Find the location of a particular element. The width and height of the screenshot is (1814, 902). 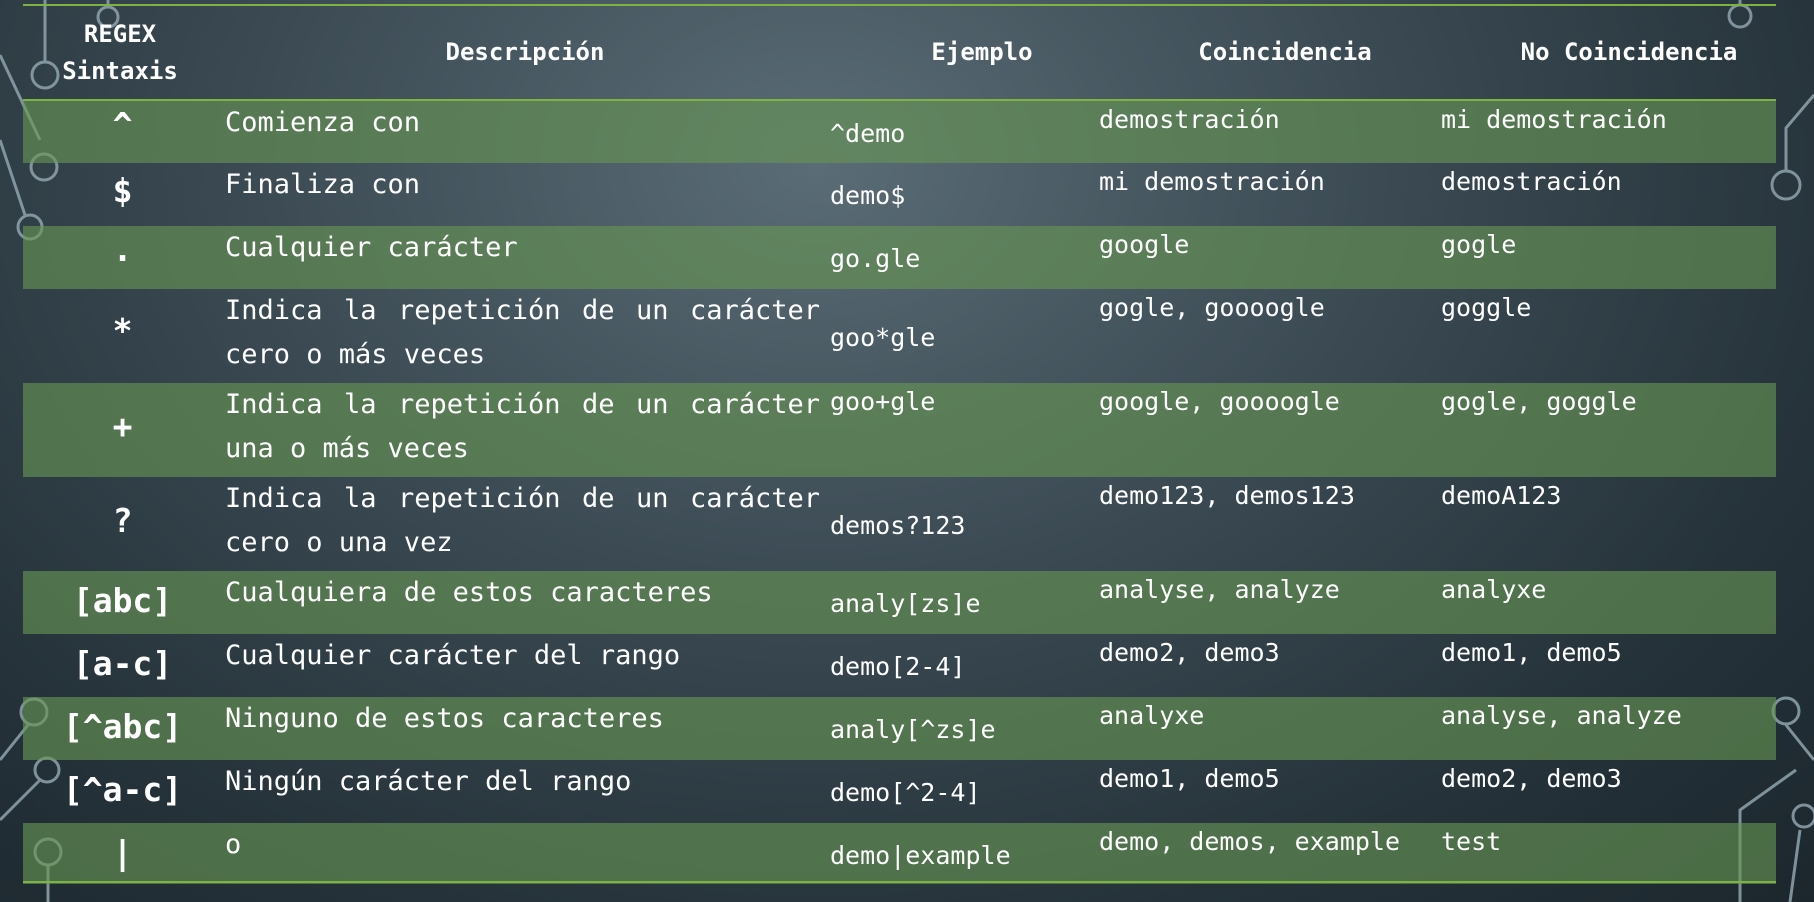

no-match-cell: demo2, demo3 is located at coordinates (1531, 778).